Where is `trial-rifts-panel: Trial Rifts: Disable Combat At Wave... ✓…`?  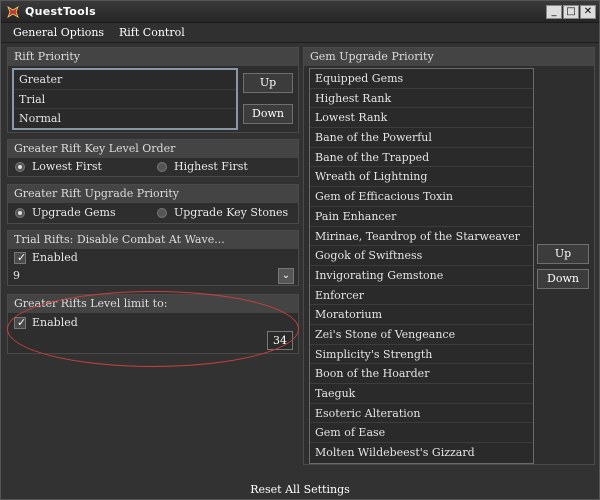
trial-rifts-panel: Trial Rifts: Disable Combat At Wave... ✓… is located at coordinates (153, 258).